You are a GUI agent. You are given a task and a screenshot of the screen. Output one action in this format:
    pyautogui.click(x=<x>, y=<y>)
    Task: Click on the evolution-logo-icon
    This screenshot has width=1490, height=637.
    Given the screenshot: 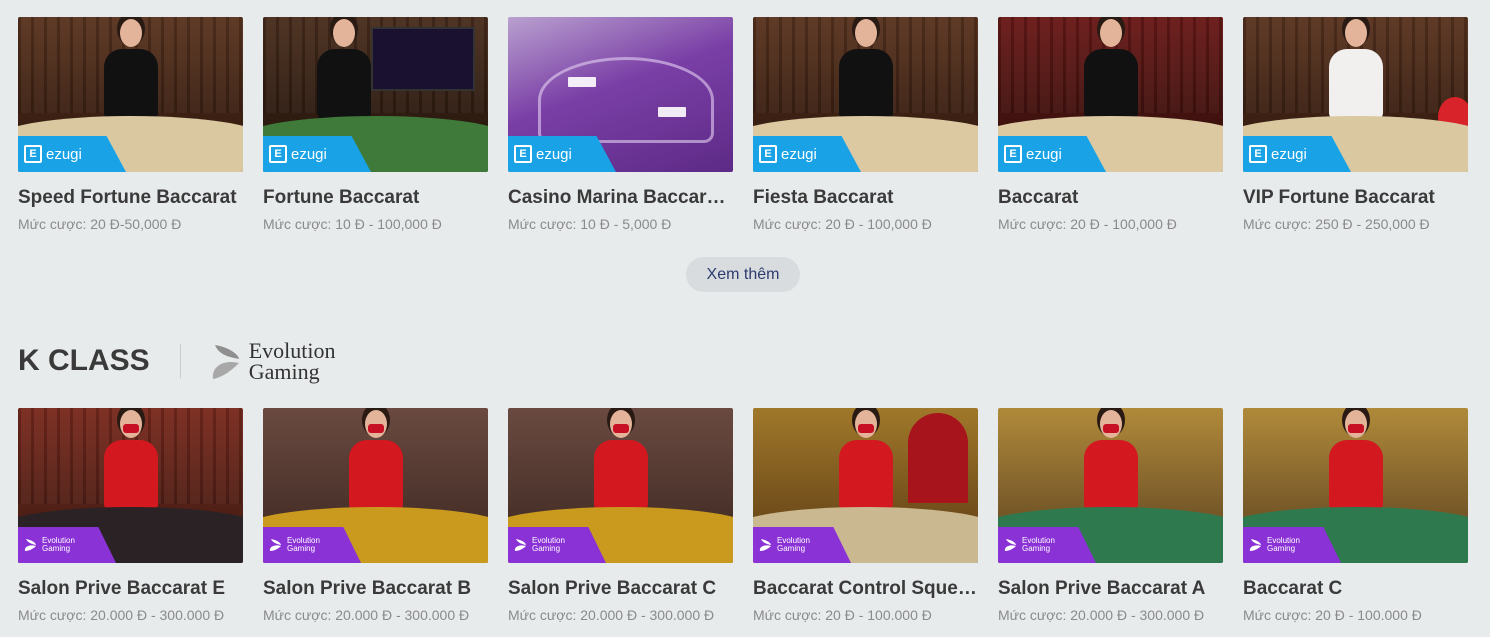 What is the action you would take?
    pyautogui.click(x=225, y=362)
    